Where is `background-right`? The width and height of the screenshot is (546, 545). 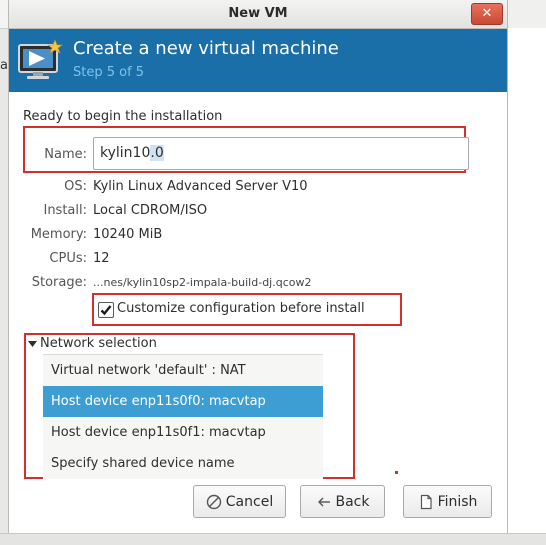
background-right is located at coordinates (526, 272).